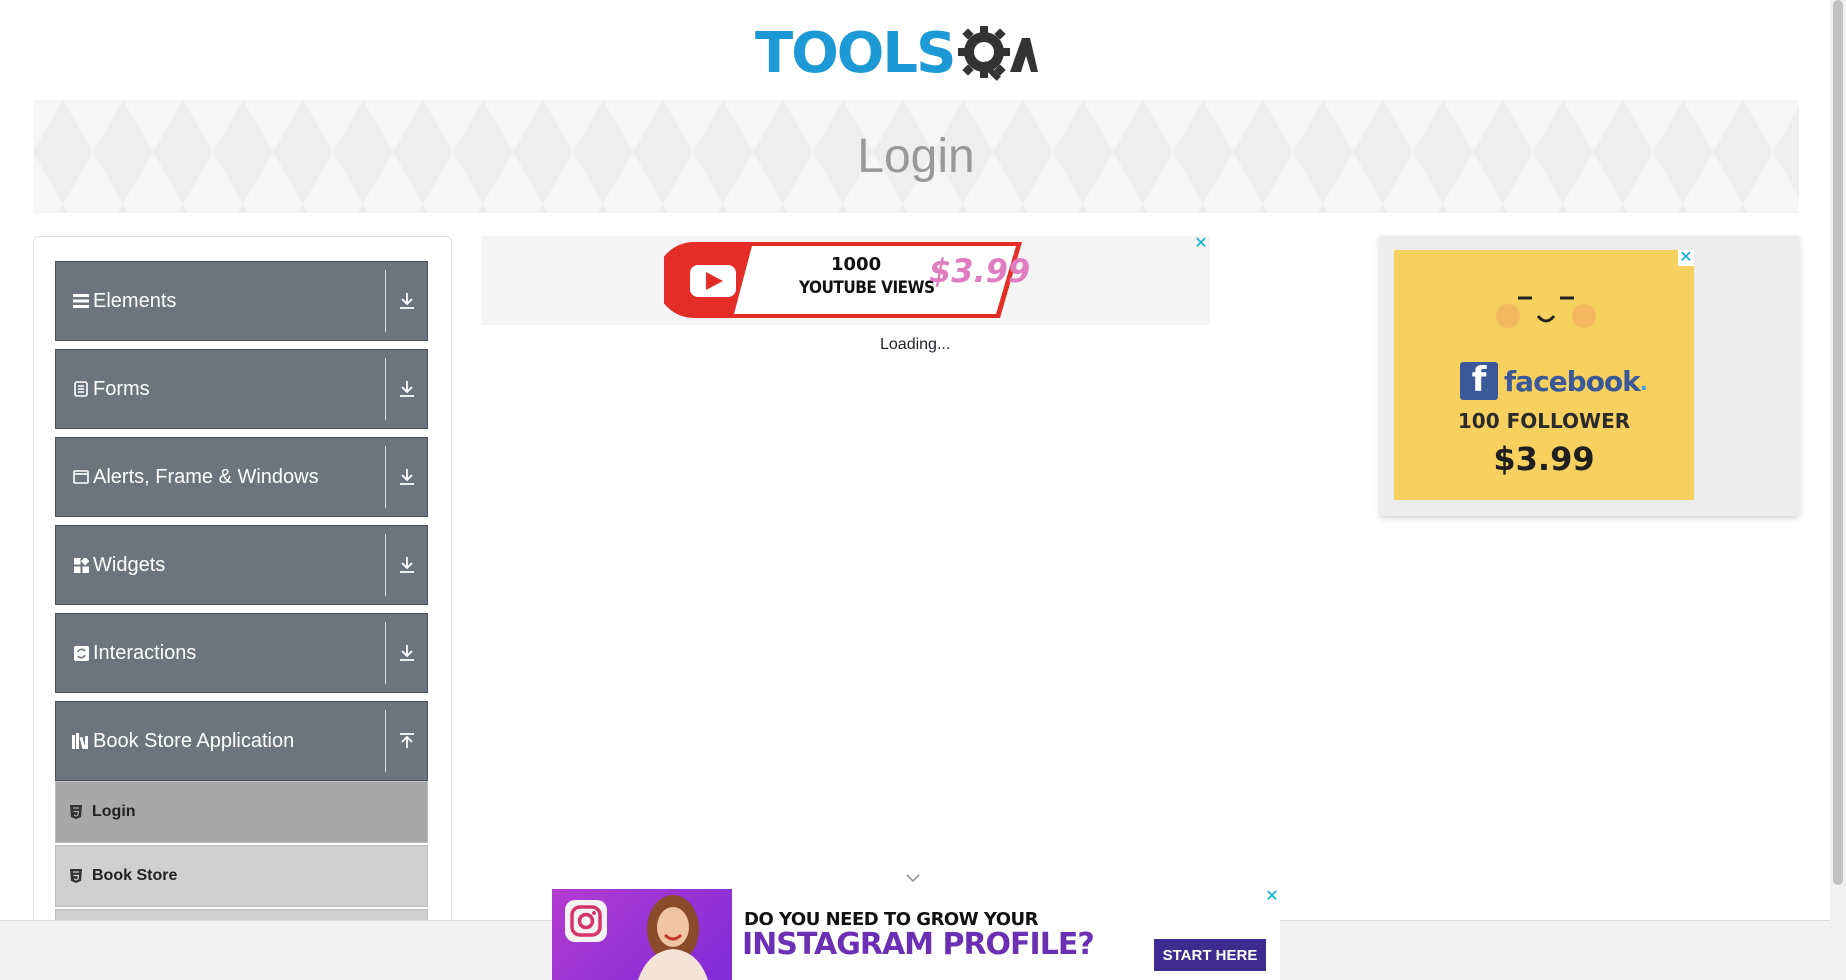 The width and height of the screenshot is (1846, 980). Describe the element at coordinates (129, 564) in the screenshot. I see `sidebar-group-label: Widgets` at that location.